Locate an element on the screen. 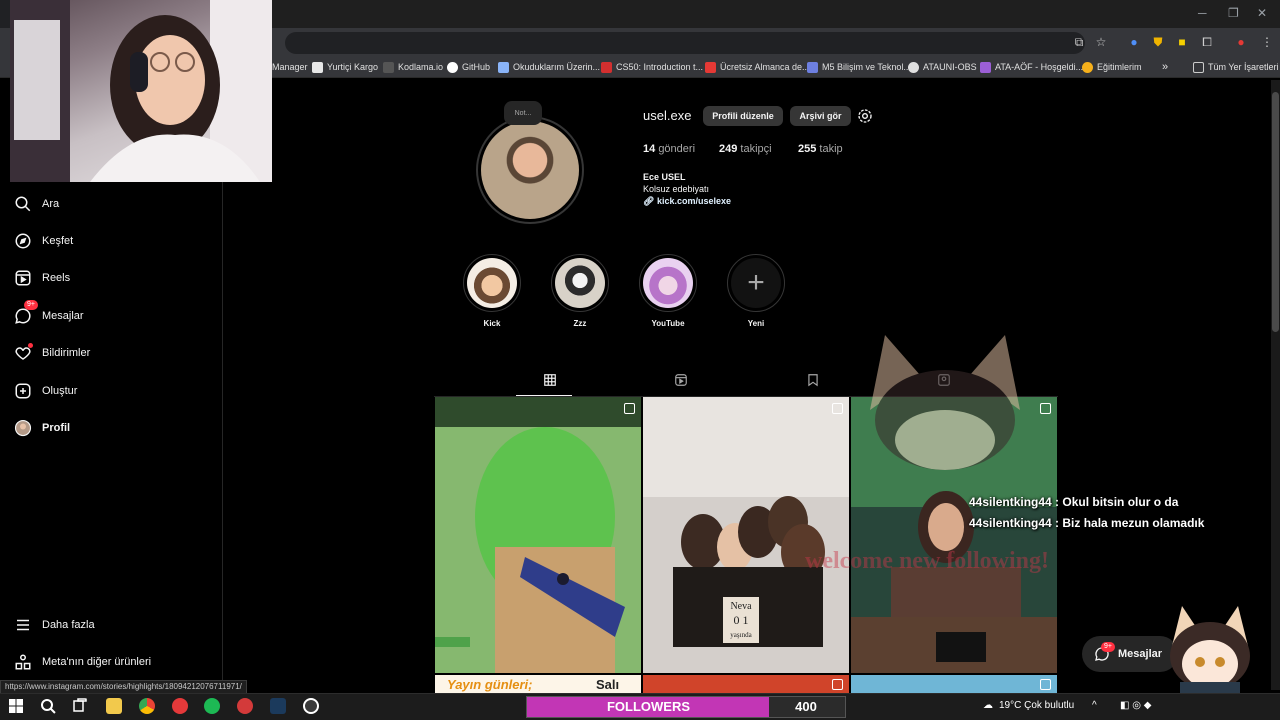 The height and width of the screenshot is (720, 1280). sidebar-item-reels: Reels is located at coordinates (42, 278).